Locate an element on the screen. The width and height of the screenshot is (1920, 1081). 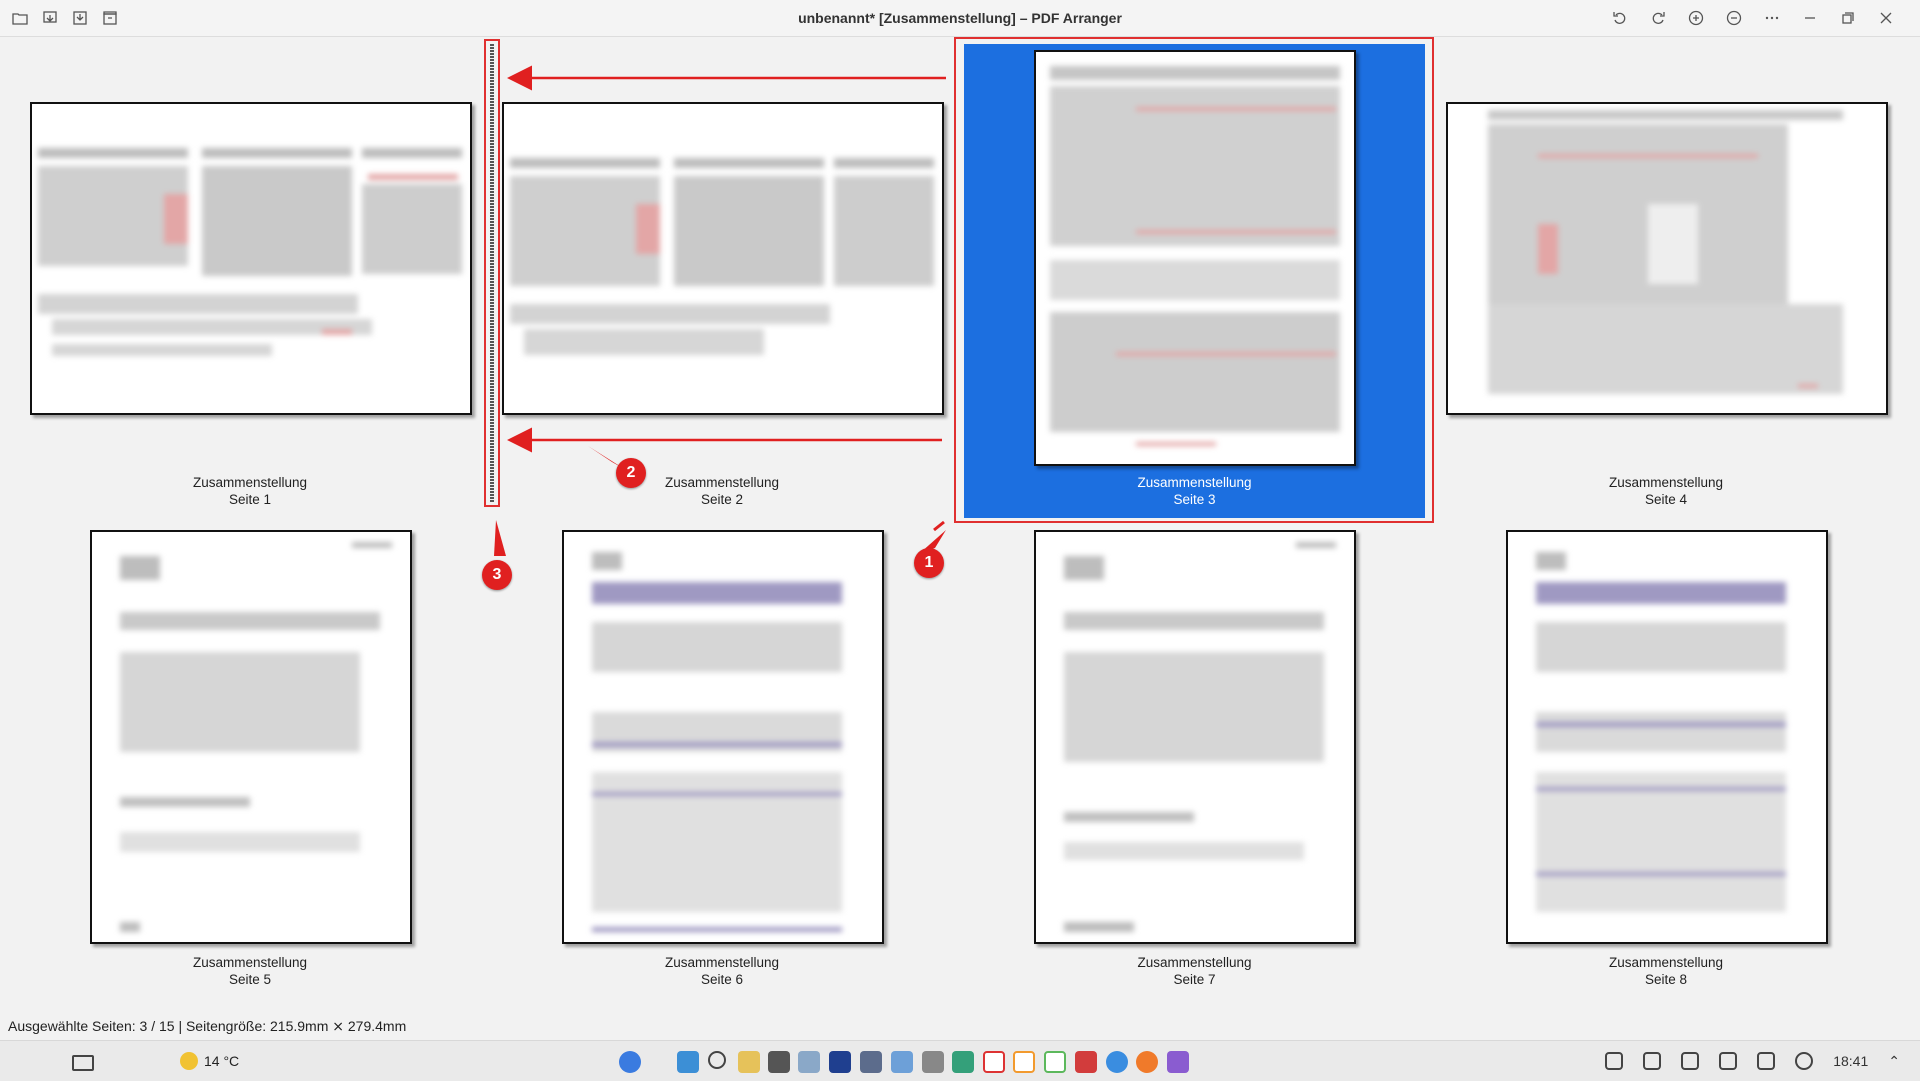
page-thumbnail: Zusammenstellung Seite 1 is located at coordinates (250, 276).